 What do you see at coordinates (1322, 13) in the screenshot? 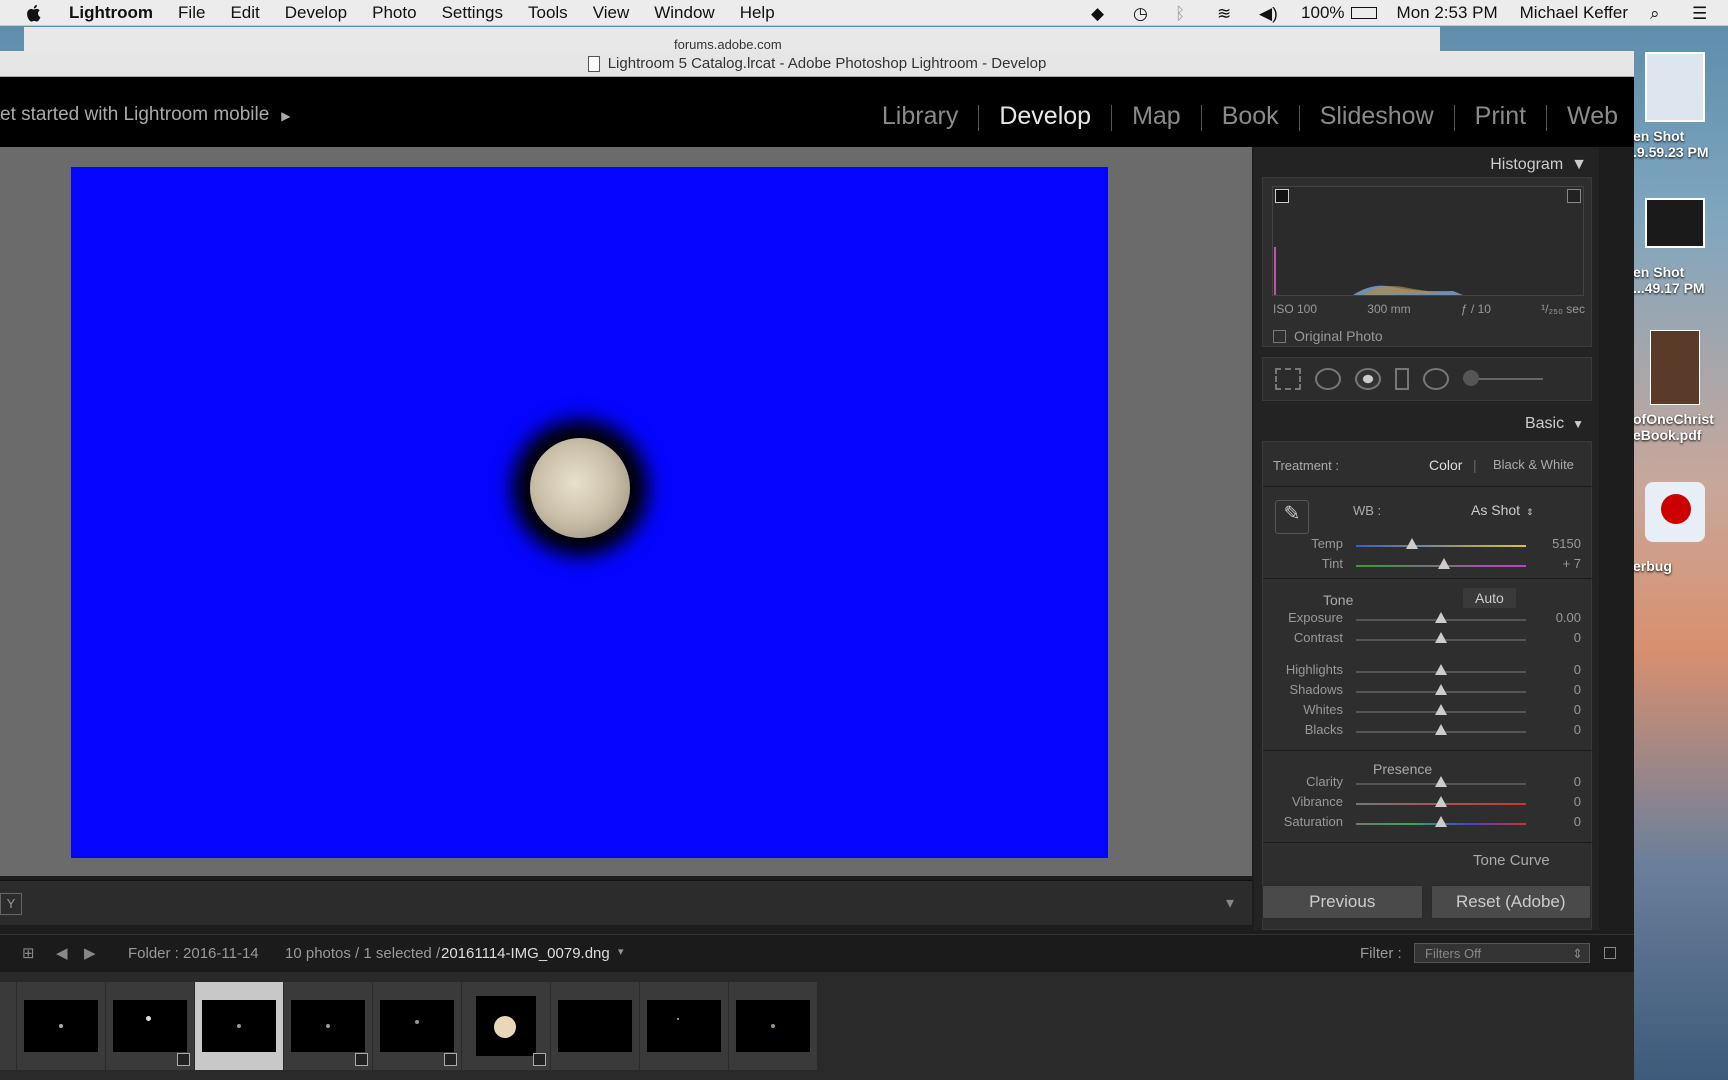
I see `battery-percent: 100%` at bounding box center [1322, 13].